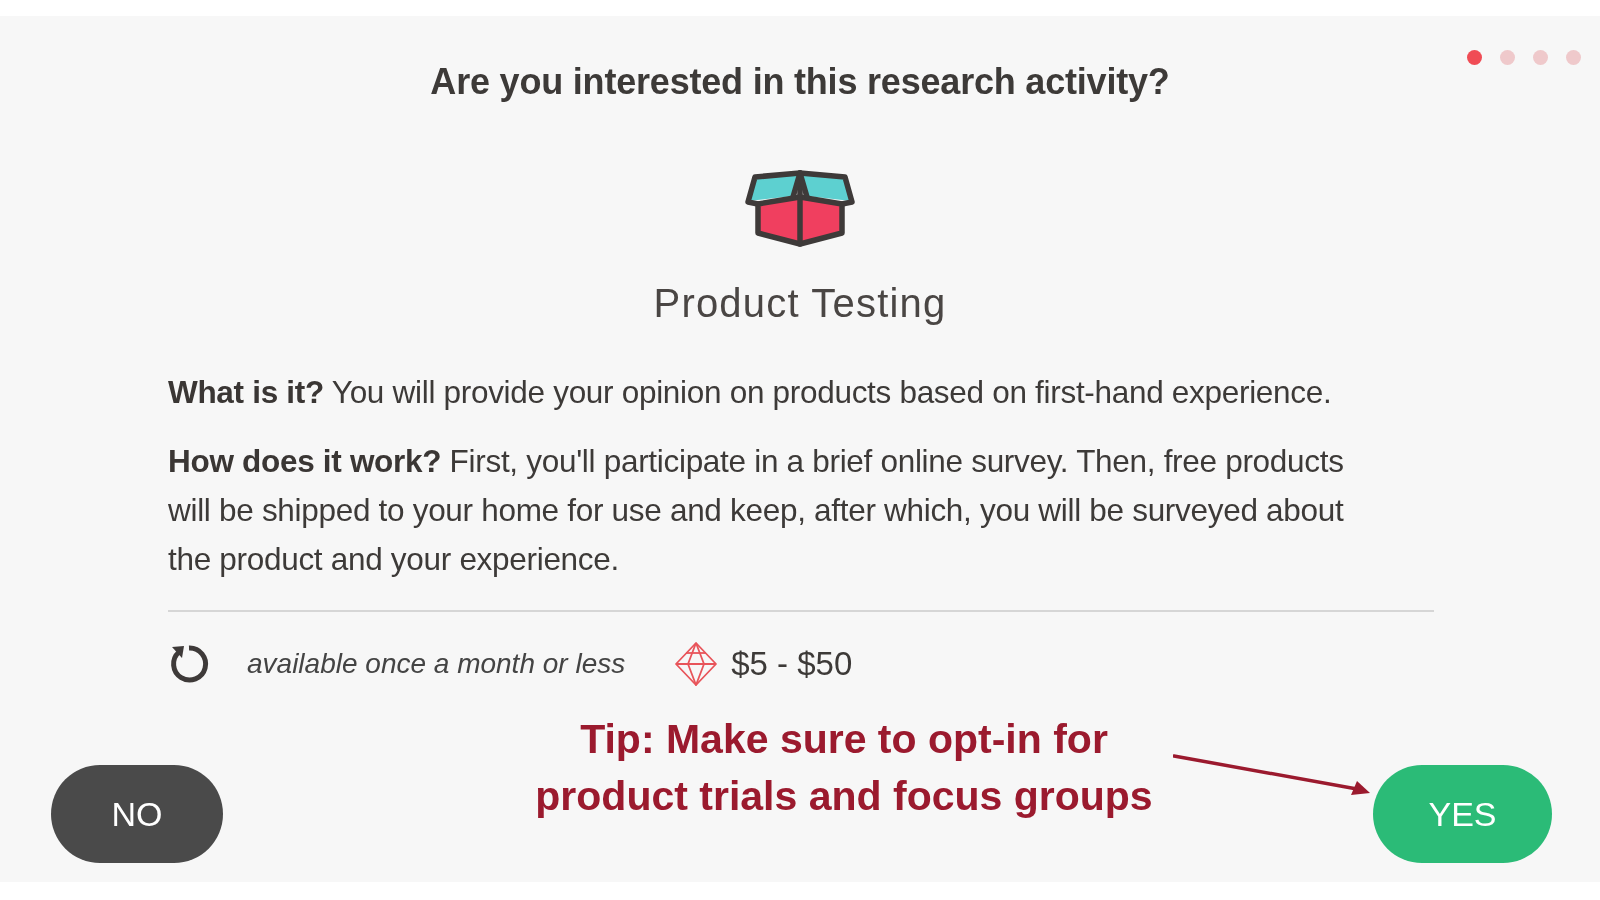 Image resolution: width=1600 pixels, height=900 pixels. What do you see at coordinates (800, 303) in the screenshot?
I see `activity-name: Product Testing` at bounding box center [800, 303].